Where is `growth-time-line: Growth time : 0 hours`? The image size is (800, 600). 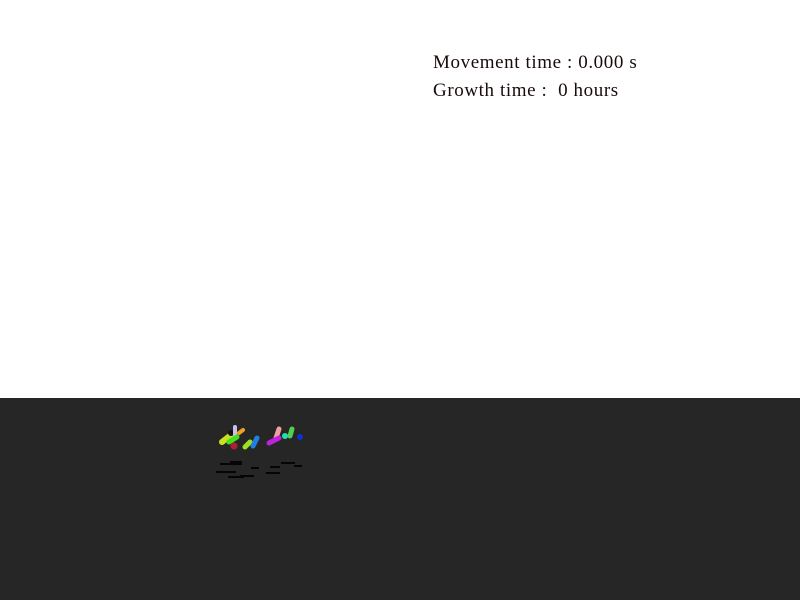 growth-time-line: Growth time : 0 hours is located at coordinates (535, 91).